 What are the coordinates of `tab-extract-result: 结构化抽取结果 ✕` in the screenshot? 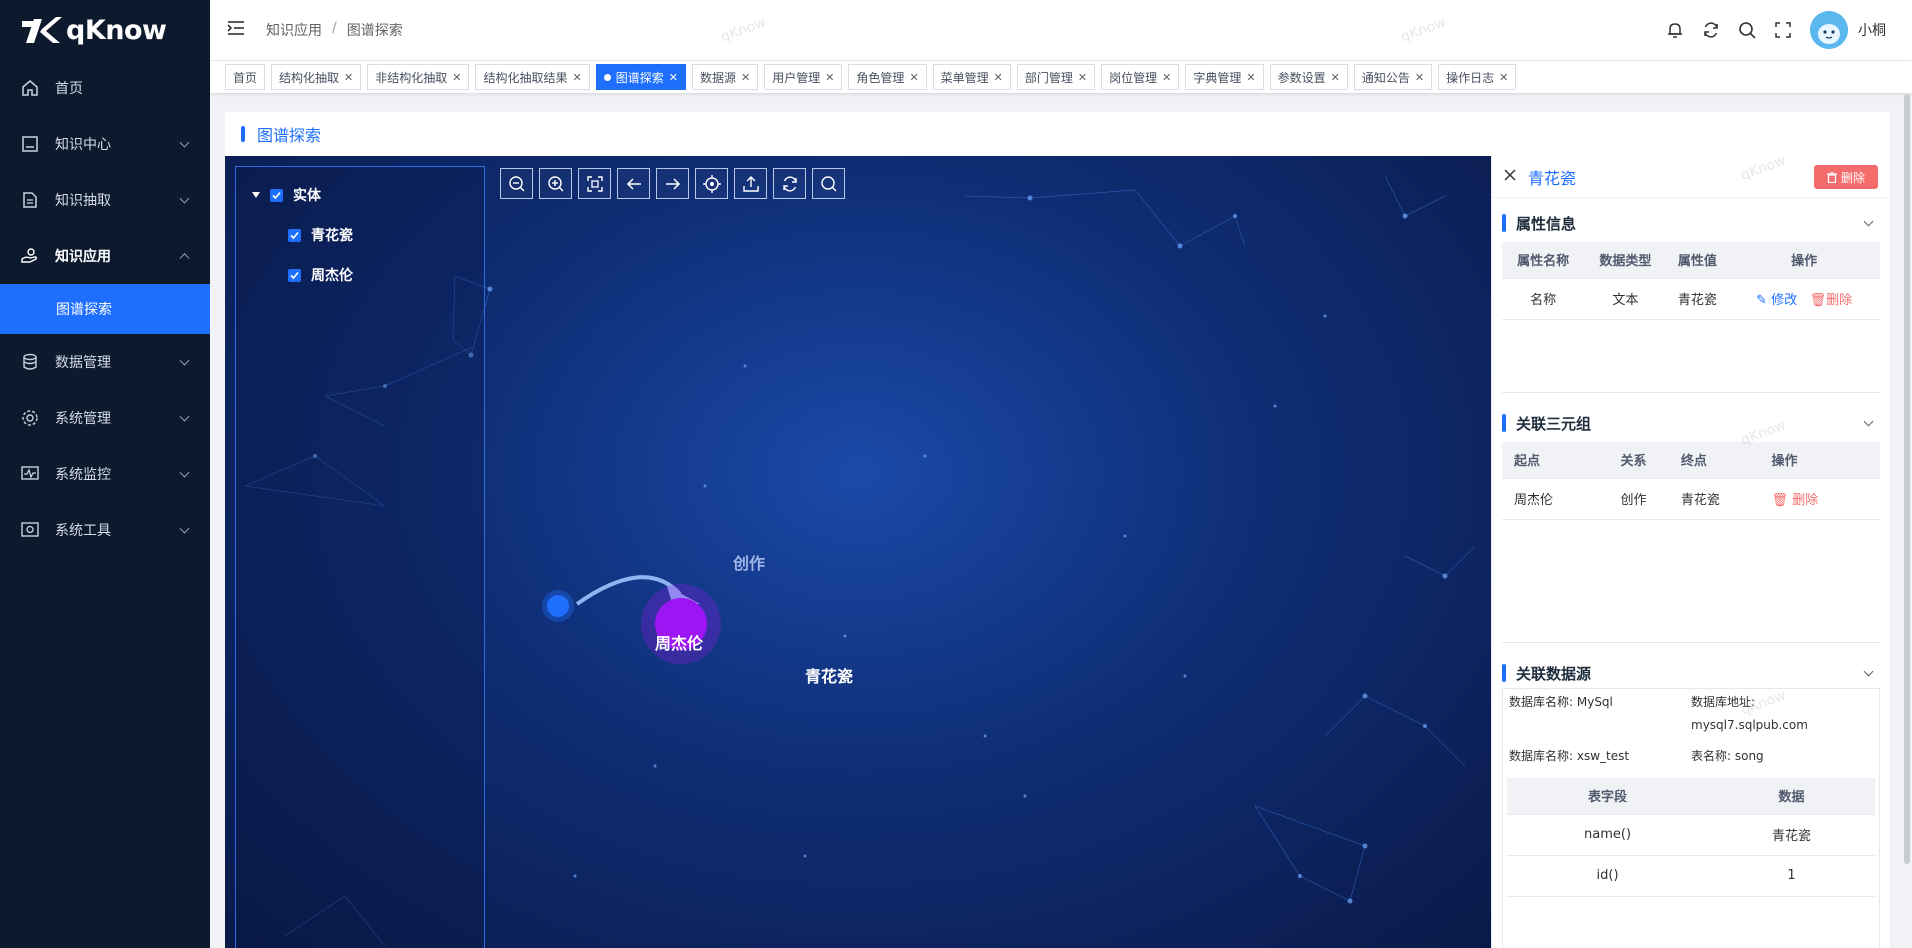 It's located at (532, 77).